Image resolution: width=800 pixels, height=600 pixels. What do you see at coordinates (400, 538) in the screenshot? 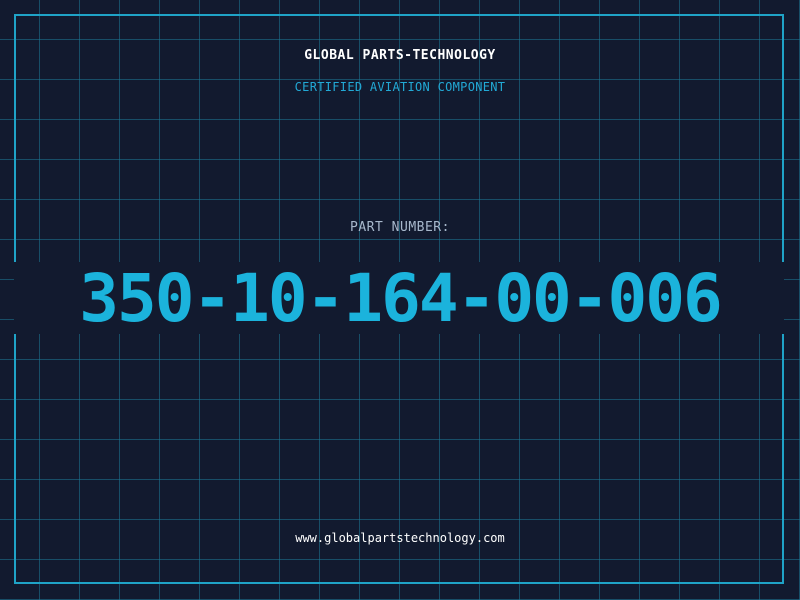
I see `website-url: www.globalpartstechnology.com` at bounding box center [400, 538].